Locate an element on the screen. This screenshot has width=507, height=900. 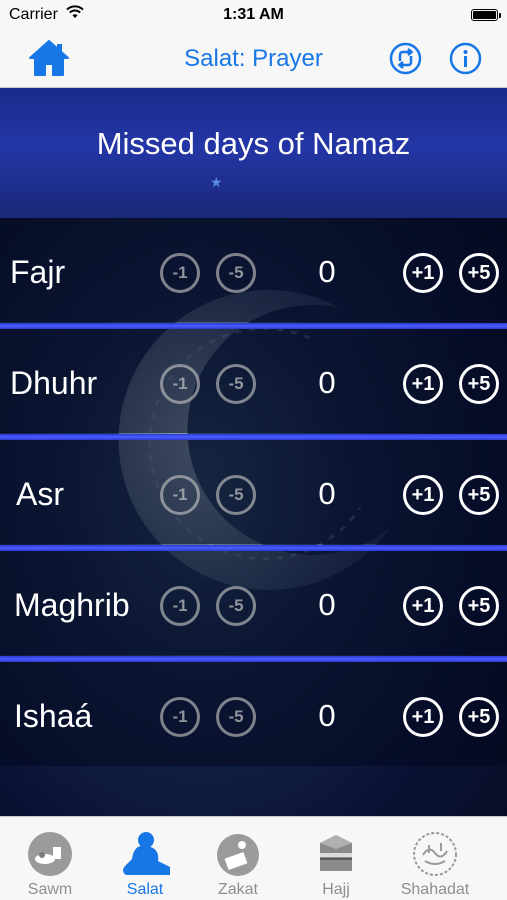
tab-sawm: Sawm is located at coordinates (50, 858).